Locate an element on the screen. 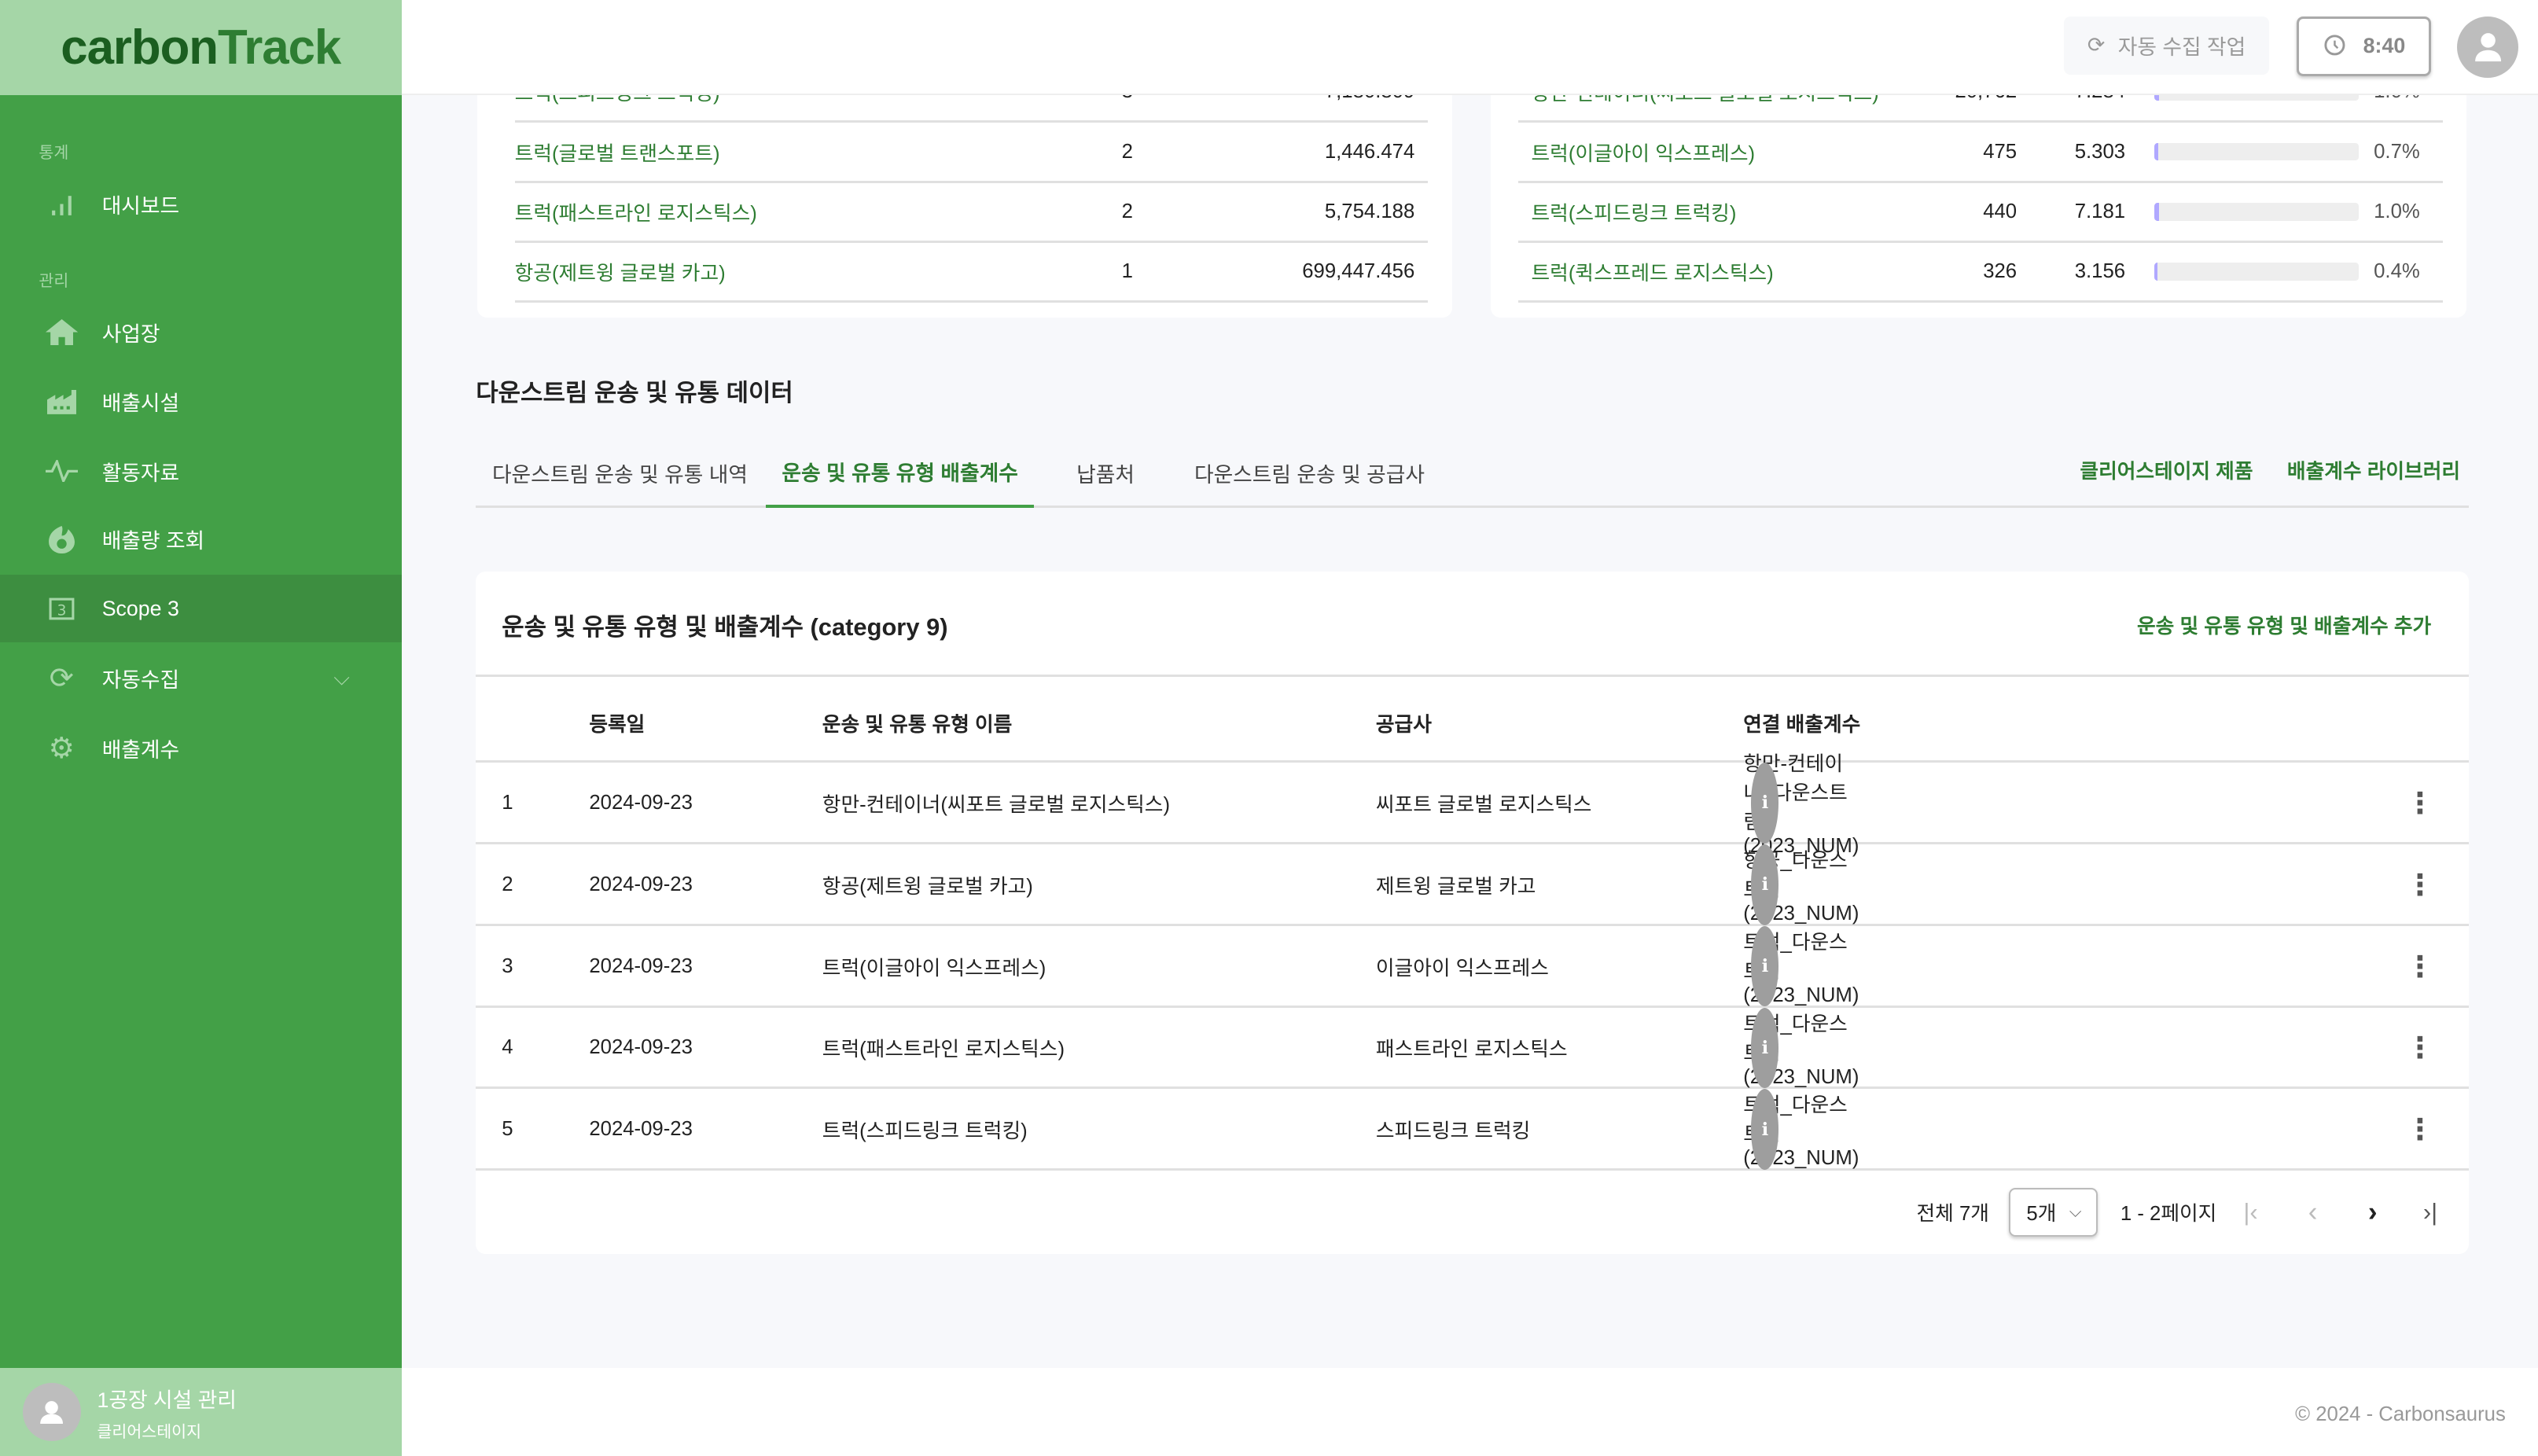 This screenshot has width=2538, height=1456. tab-transport-emission-factors: 운송 및 유통 유형 배출계수 is located at coordinates (900, 473).